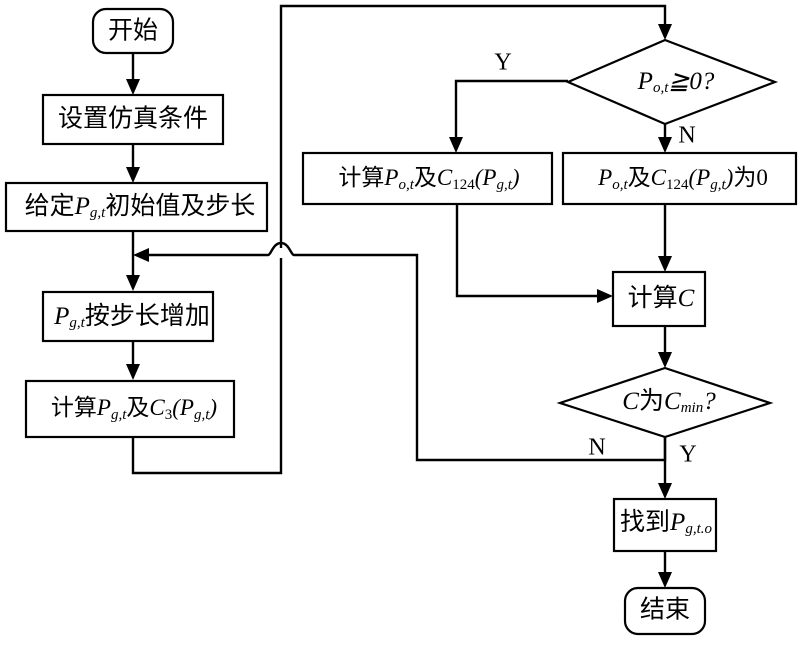 This screenshot has width=800, height=646. I want to click on edge-start-to-set, so click(133, 74).